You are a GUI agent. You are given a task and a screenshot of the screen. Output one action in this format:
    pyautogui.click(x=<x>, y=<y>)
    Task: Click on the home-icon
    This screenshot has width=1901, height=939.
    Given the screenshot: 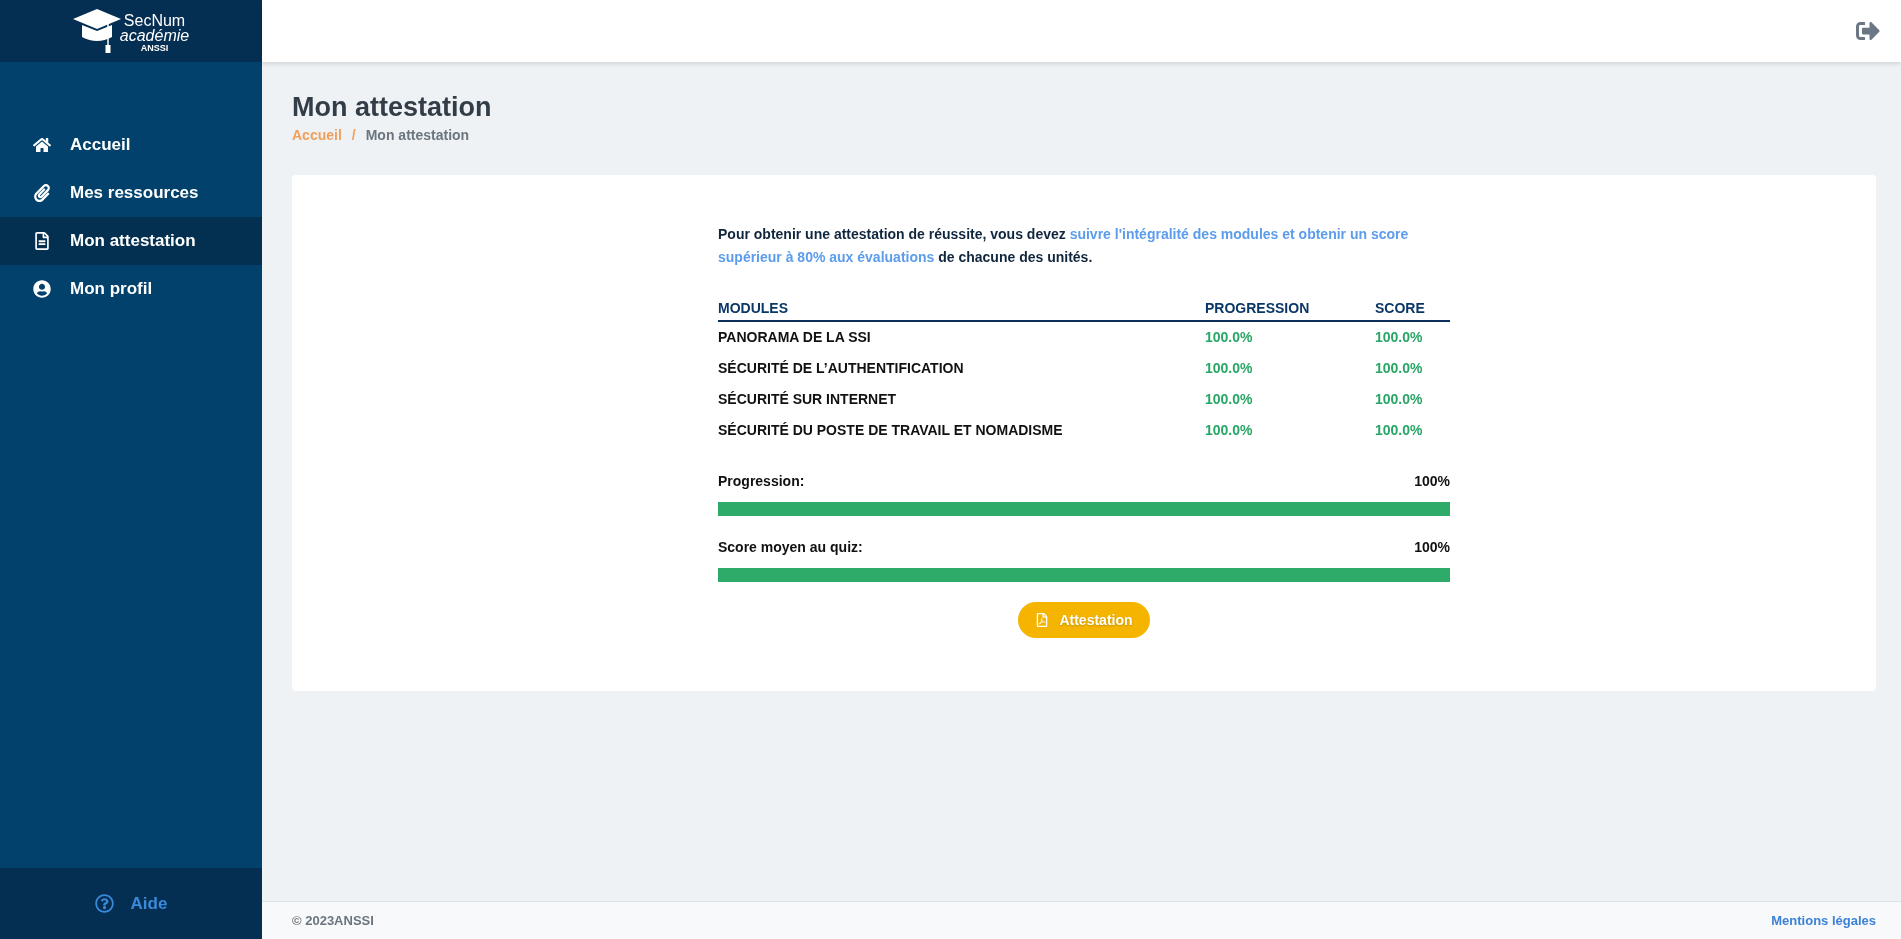 What is the action you would take?
    pyautogui.click(x=42, y=145)
    